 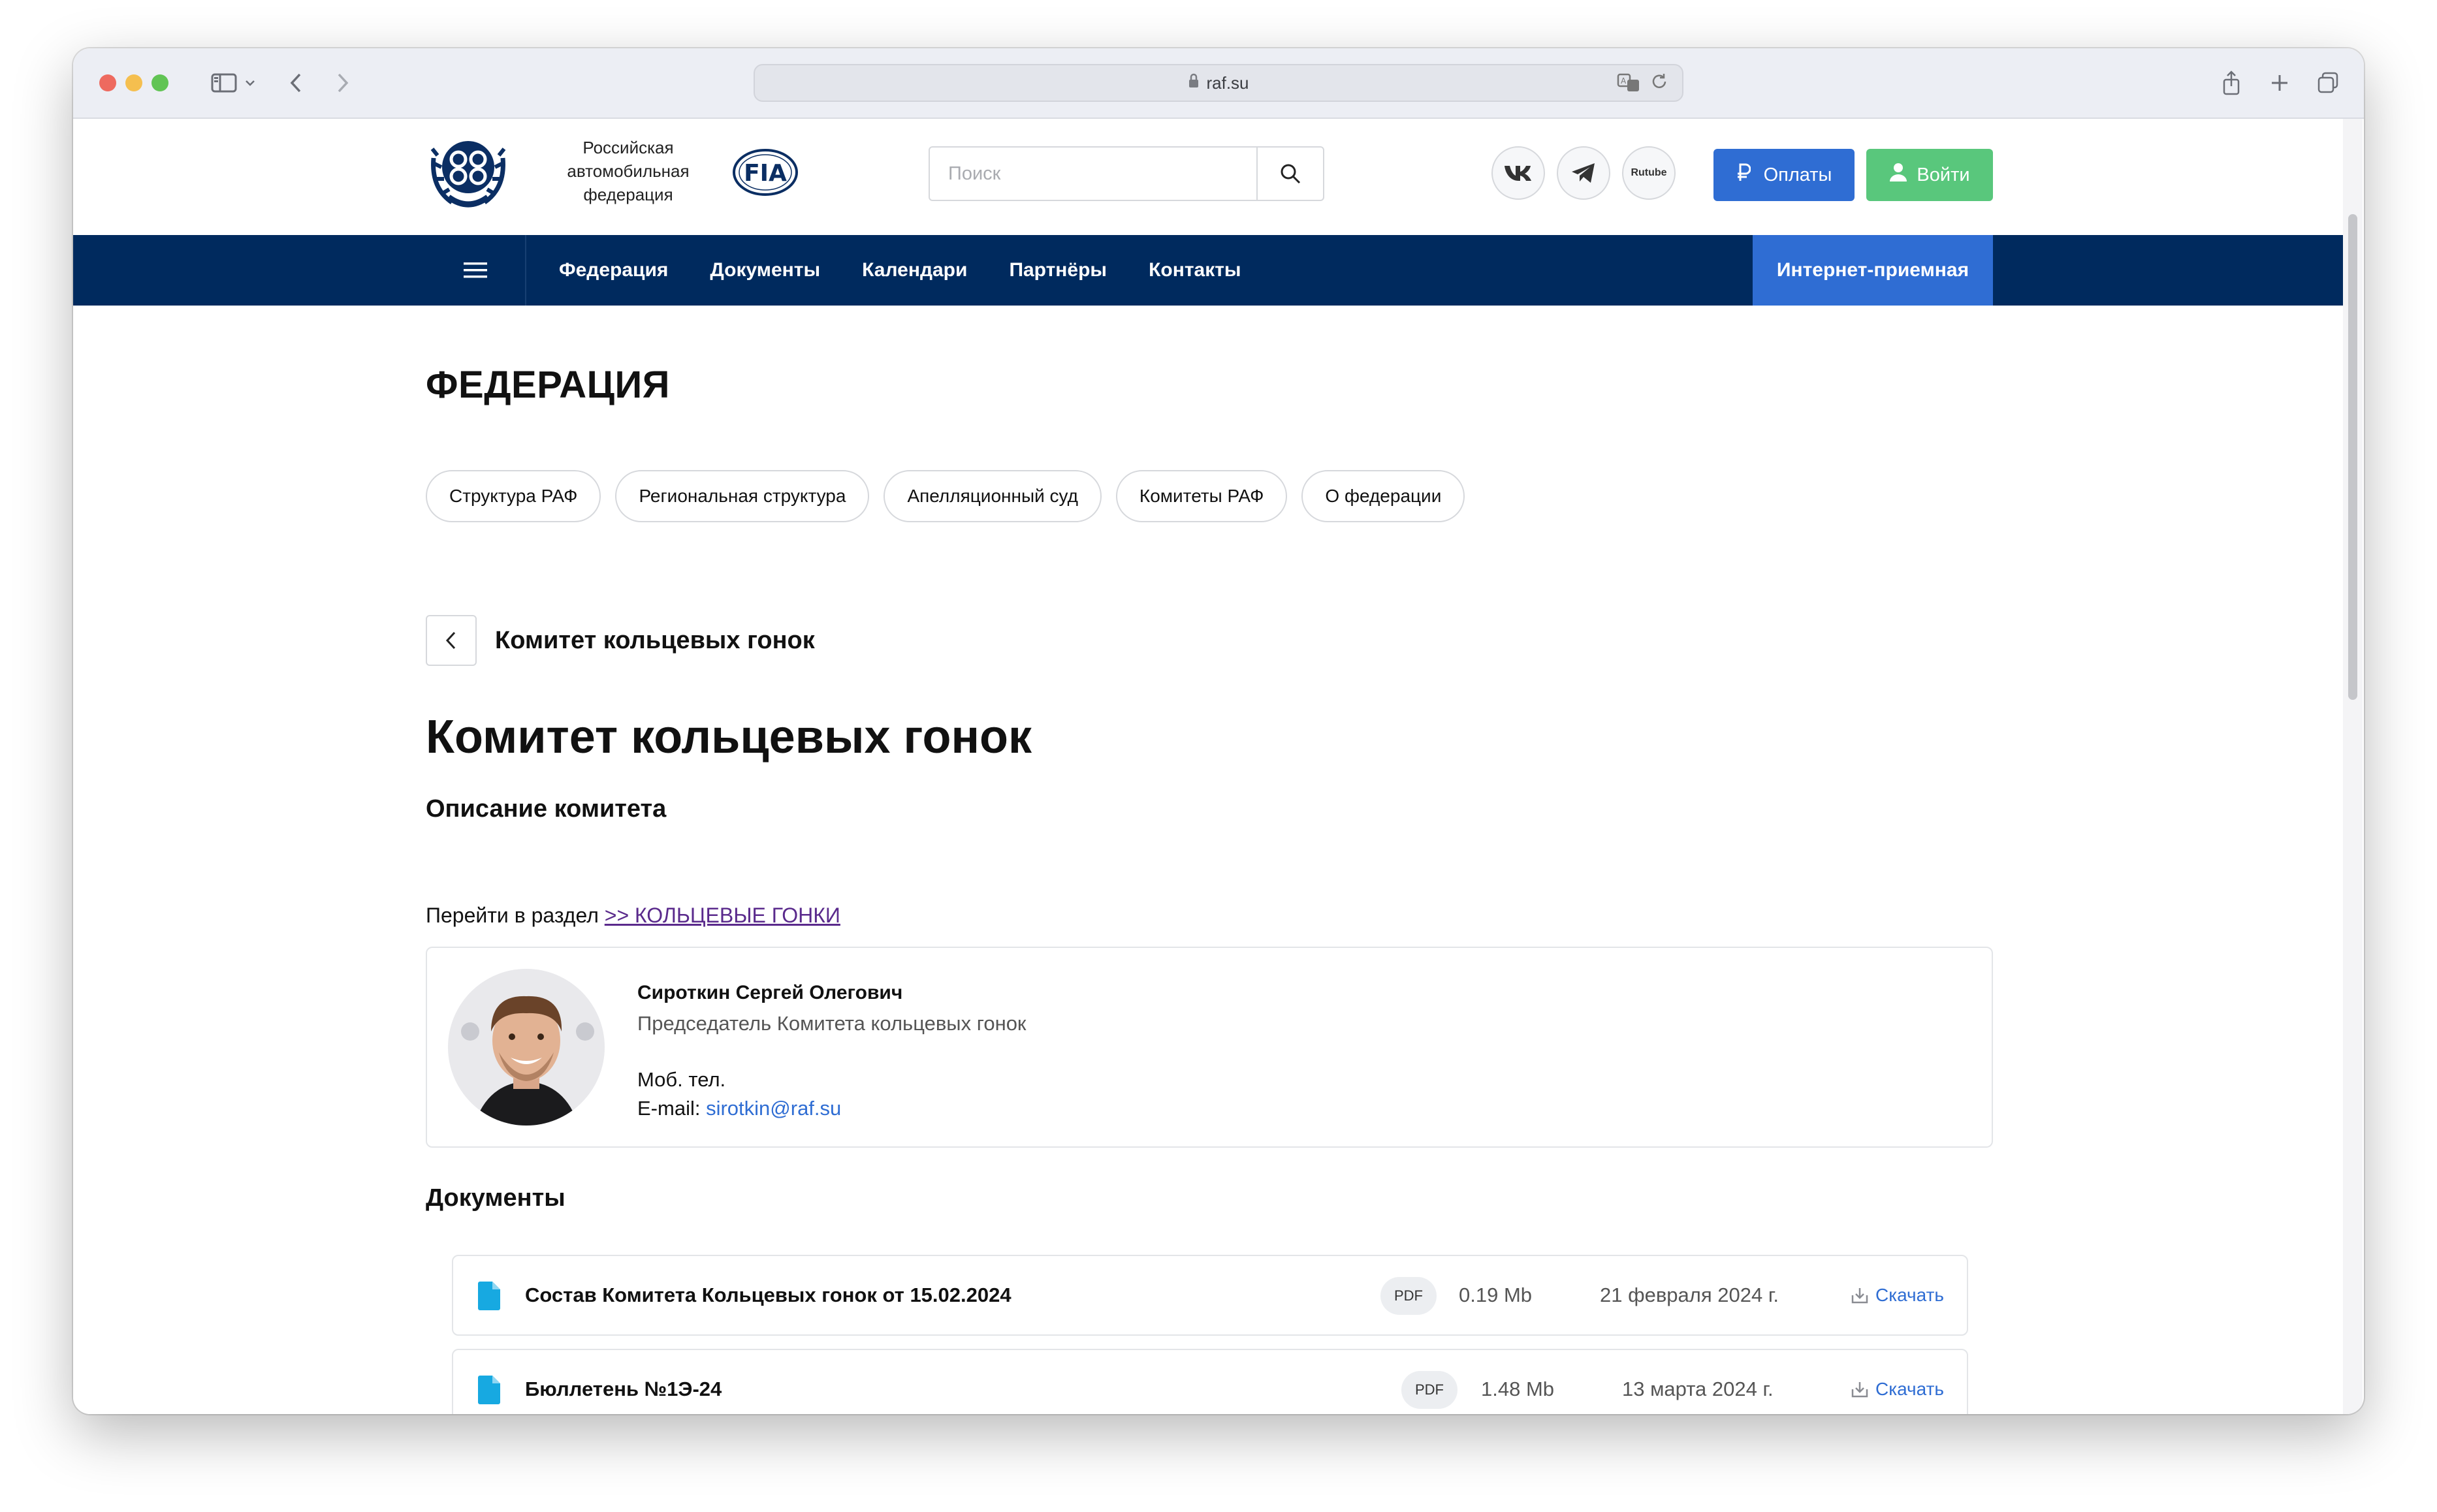 What do you see at coordinates (2328, 83) in the screenshot?
I see `tab-overview-icon` at bounding box center [2328, 83].